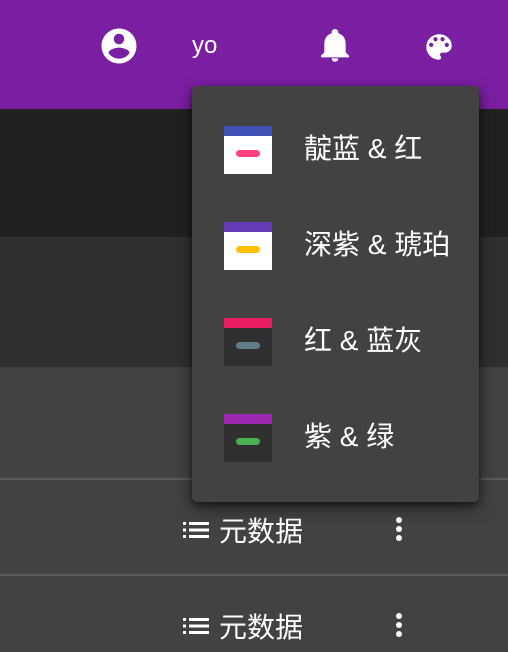 This screenshot has height=652, width=508. What do you see at coordinates (335, 45) in the screenshot?
I see `notifications-bell-icon` at bounding box center [335, 45].